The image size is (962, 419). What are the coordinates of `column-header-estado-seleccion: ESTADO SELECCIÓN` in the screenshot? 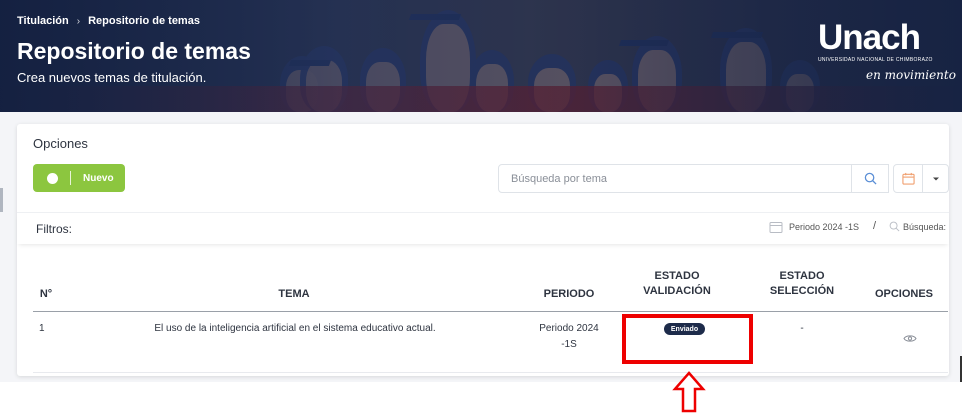 It's located at (802, 284).